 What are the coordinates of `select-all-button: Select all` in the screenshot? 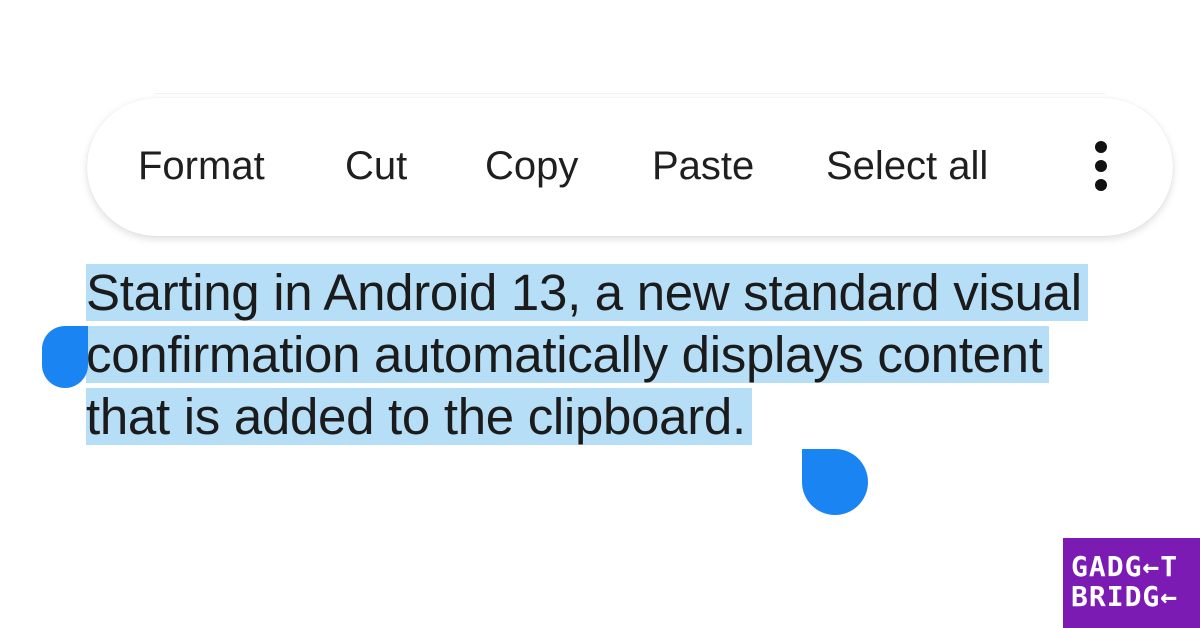 It's located at (907, 166).